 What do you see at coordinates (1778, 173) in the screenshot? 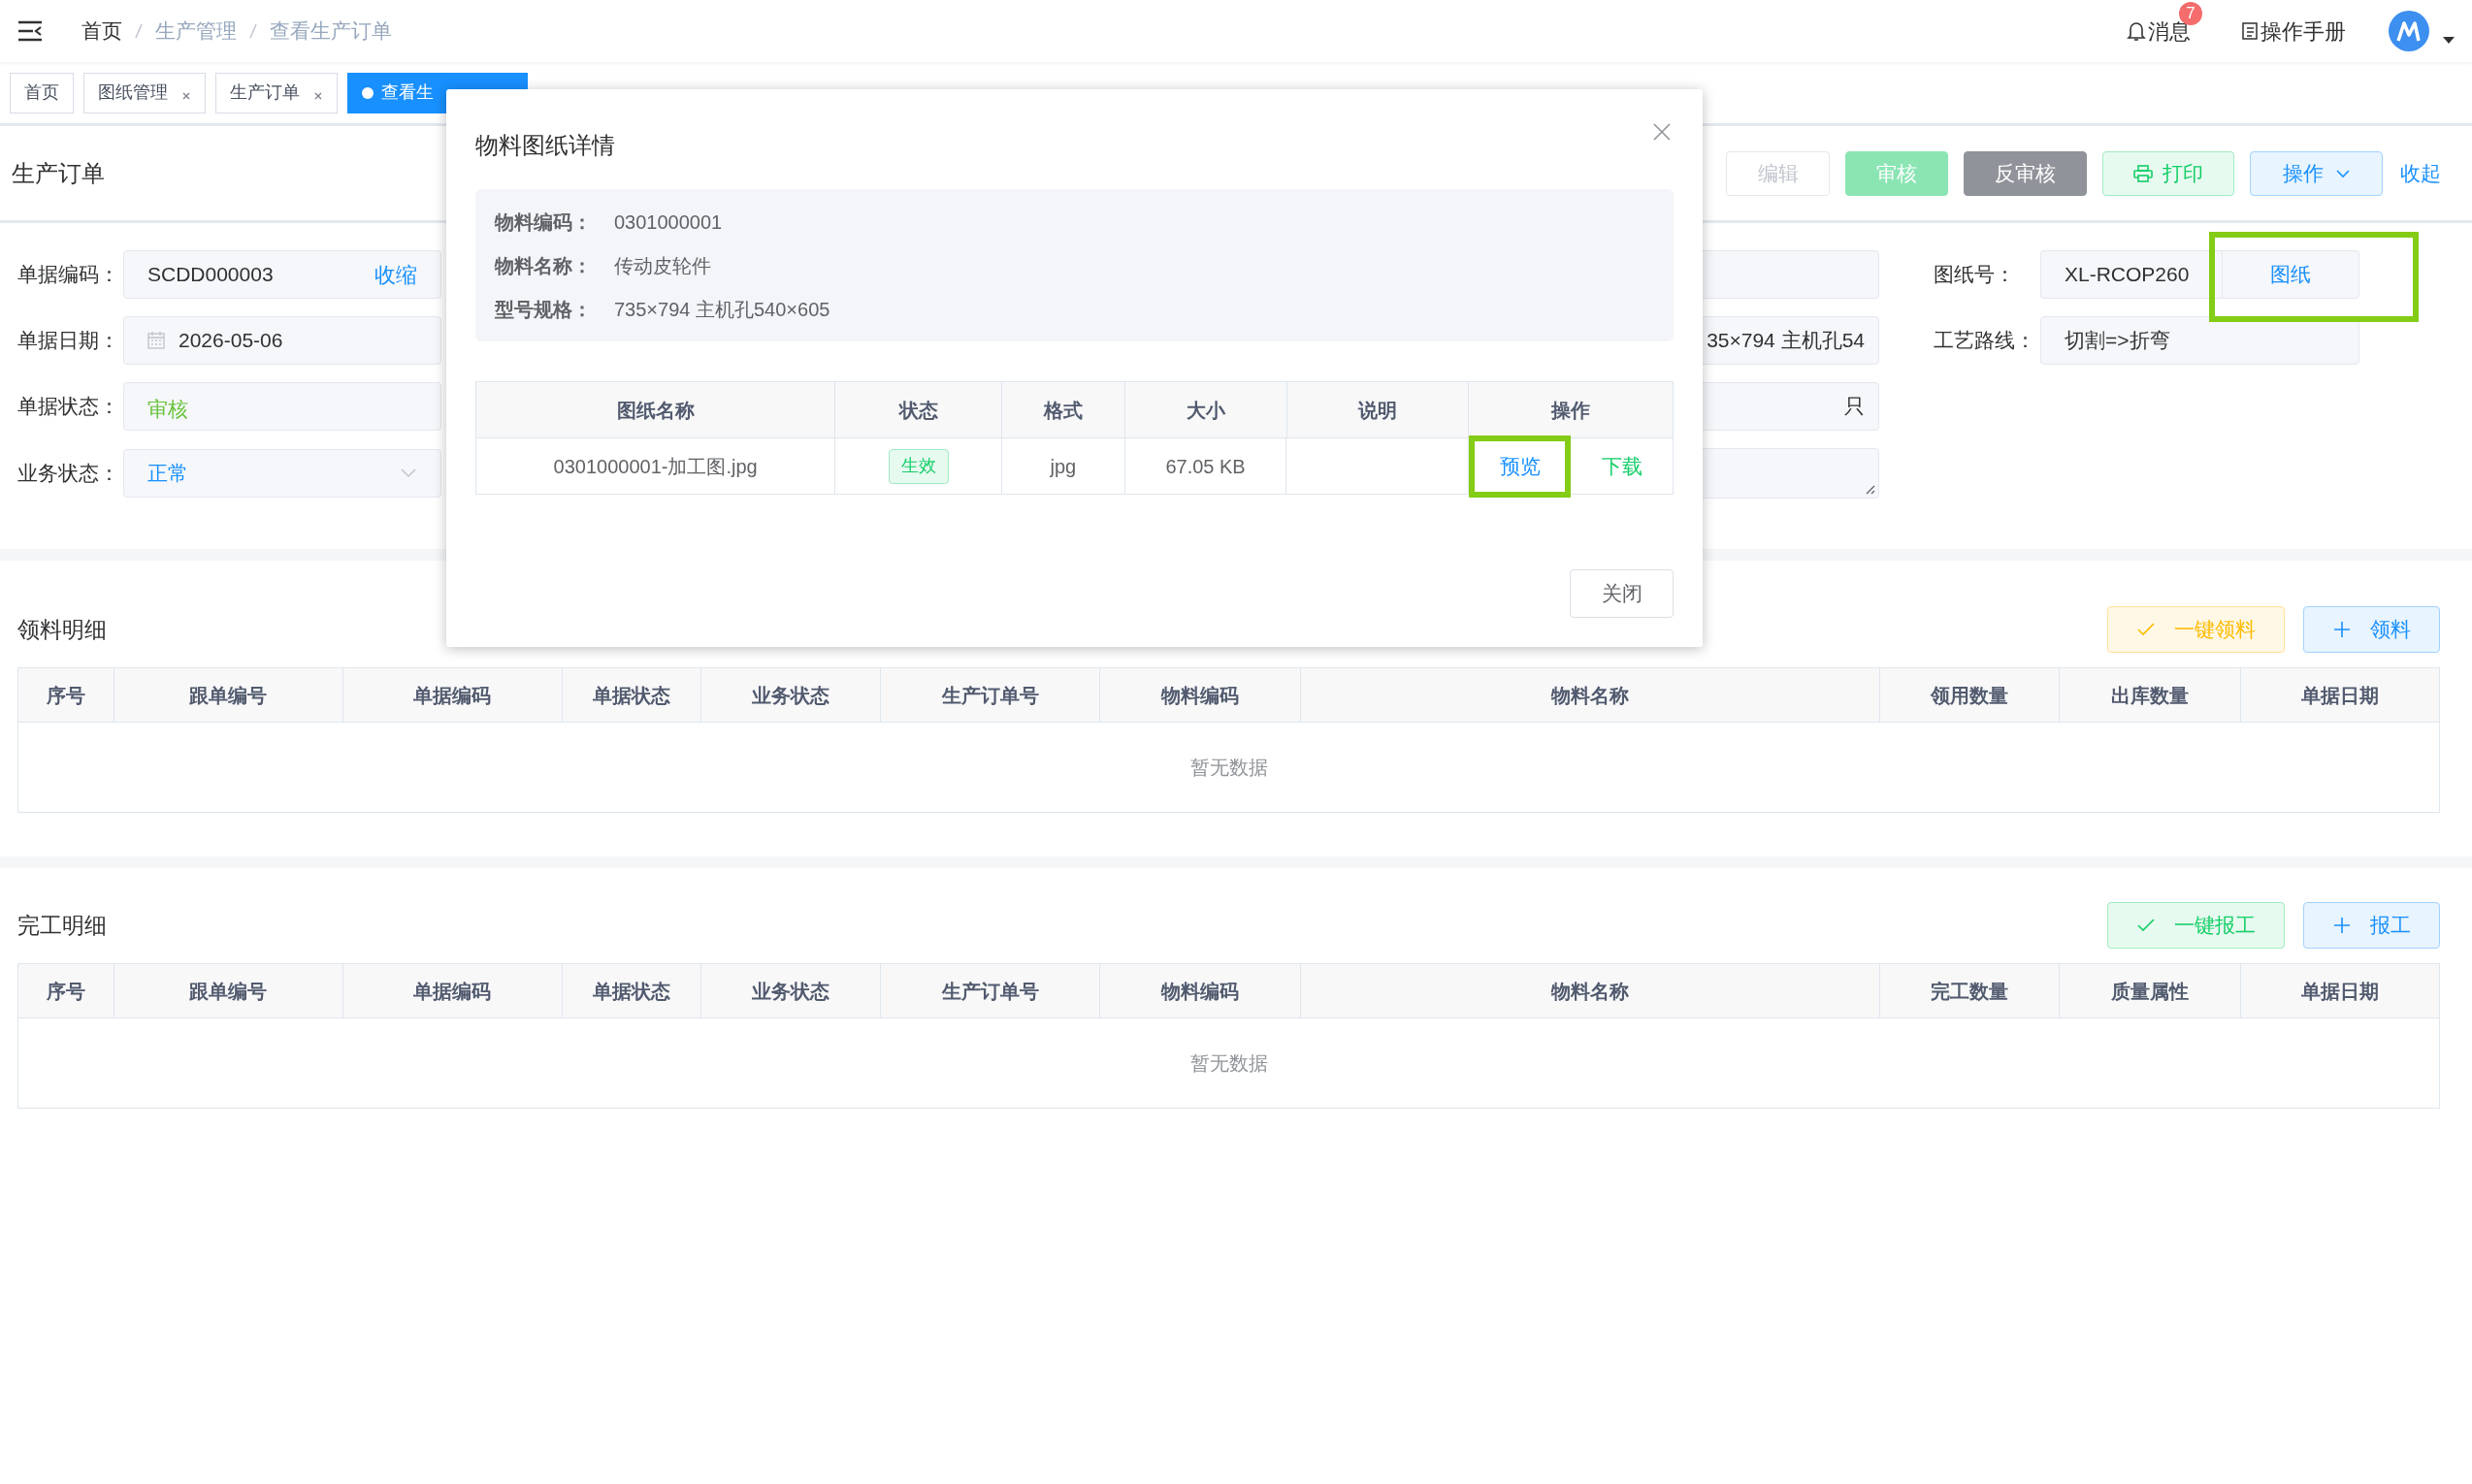
I see `action-button: 编辑` at bounding box center [1778, 173].